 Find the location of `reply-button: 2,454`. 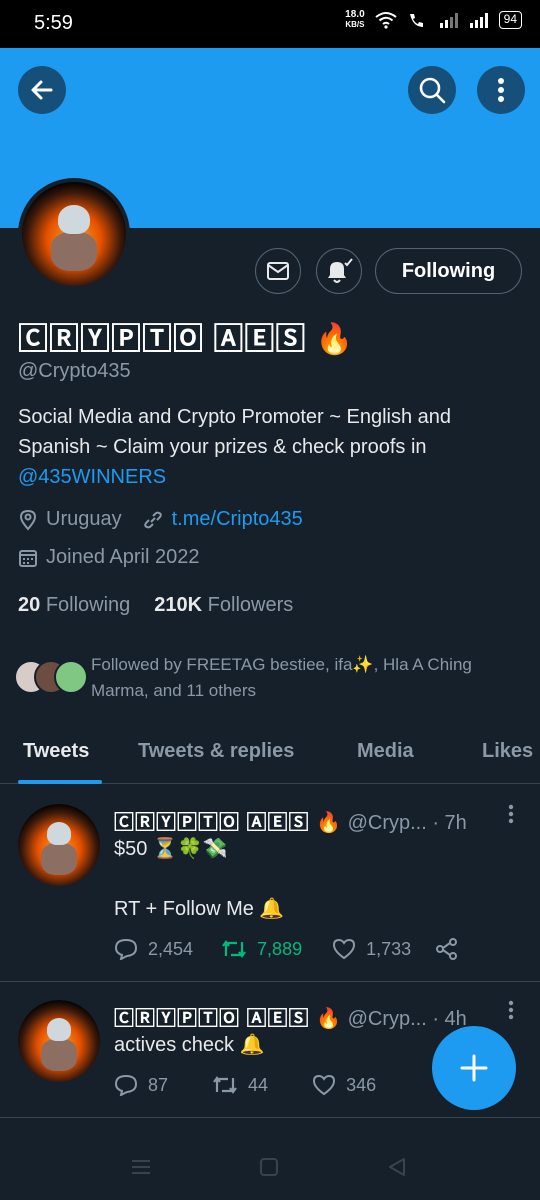

reply-button: 2,454 is located at coordinates (153, 949).